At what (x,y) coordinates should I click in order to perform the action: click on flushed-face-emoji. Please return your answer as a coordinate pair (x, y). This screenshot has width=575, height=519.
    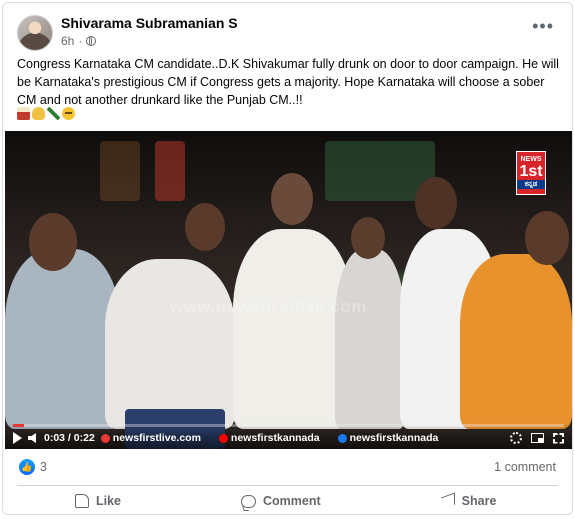
    Looking at the image, I should click on (68, 113).